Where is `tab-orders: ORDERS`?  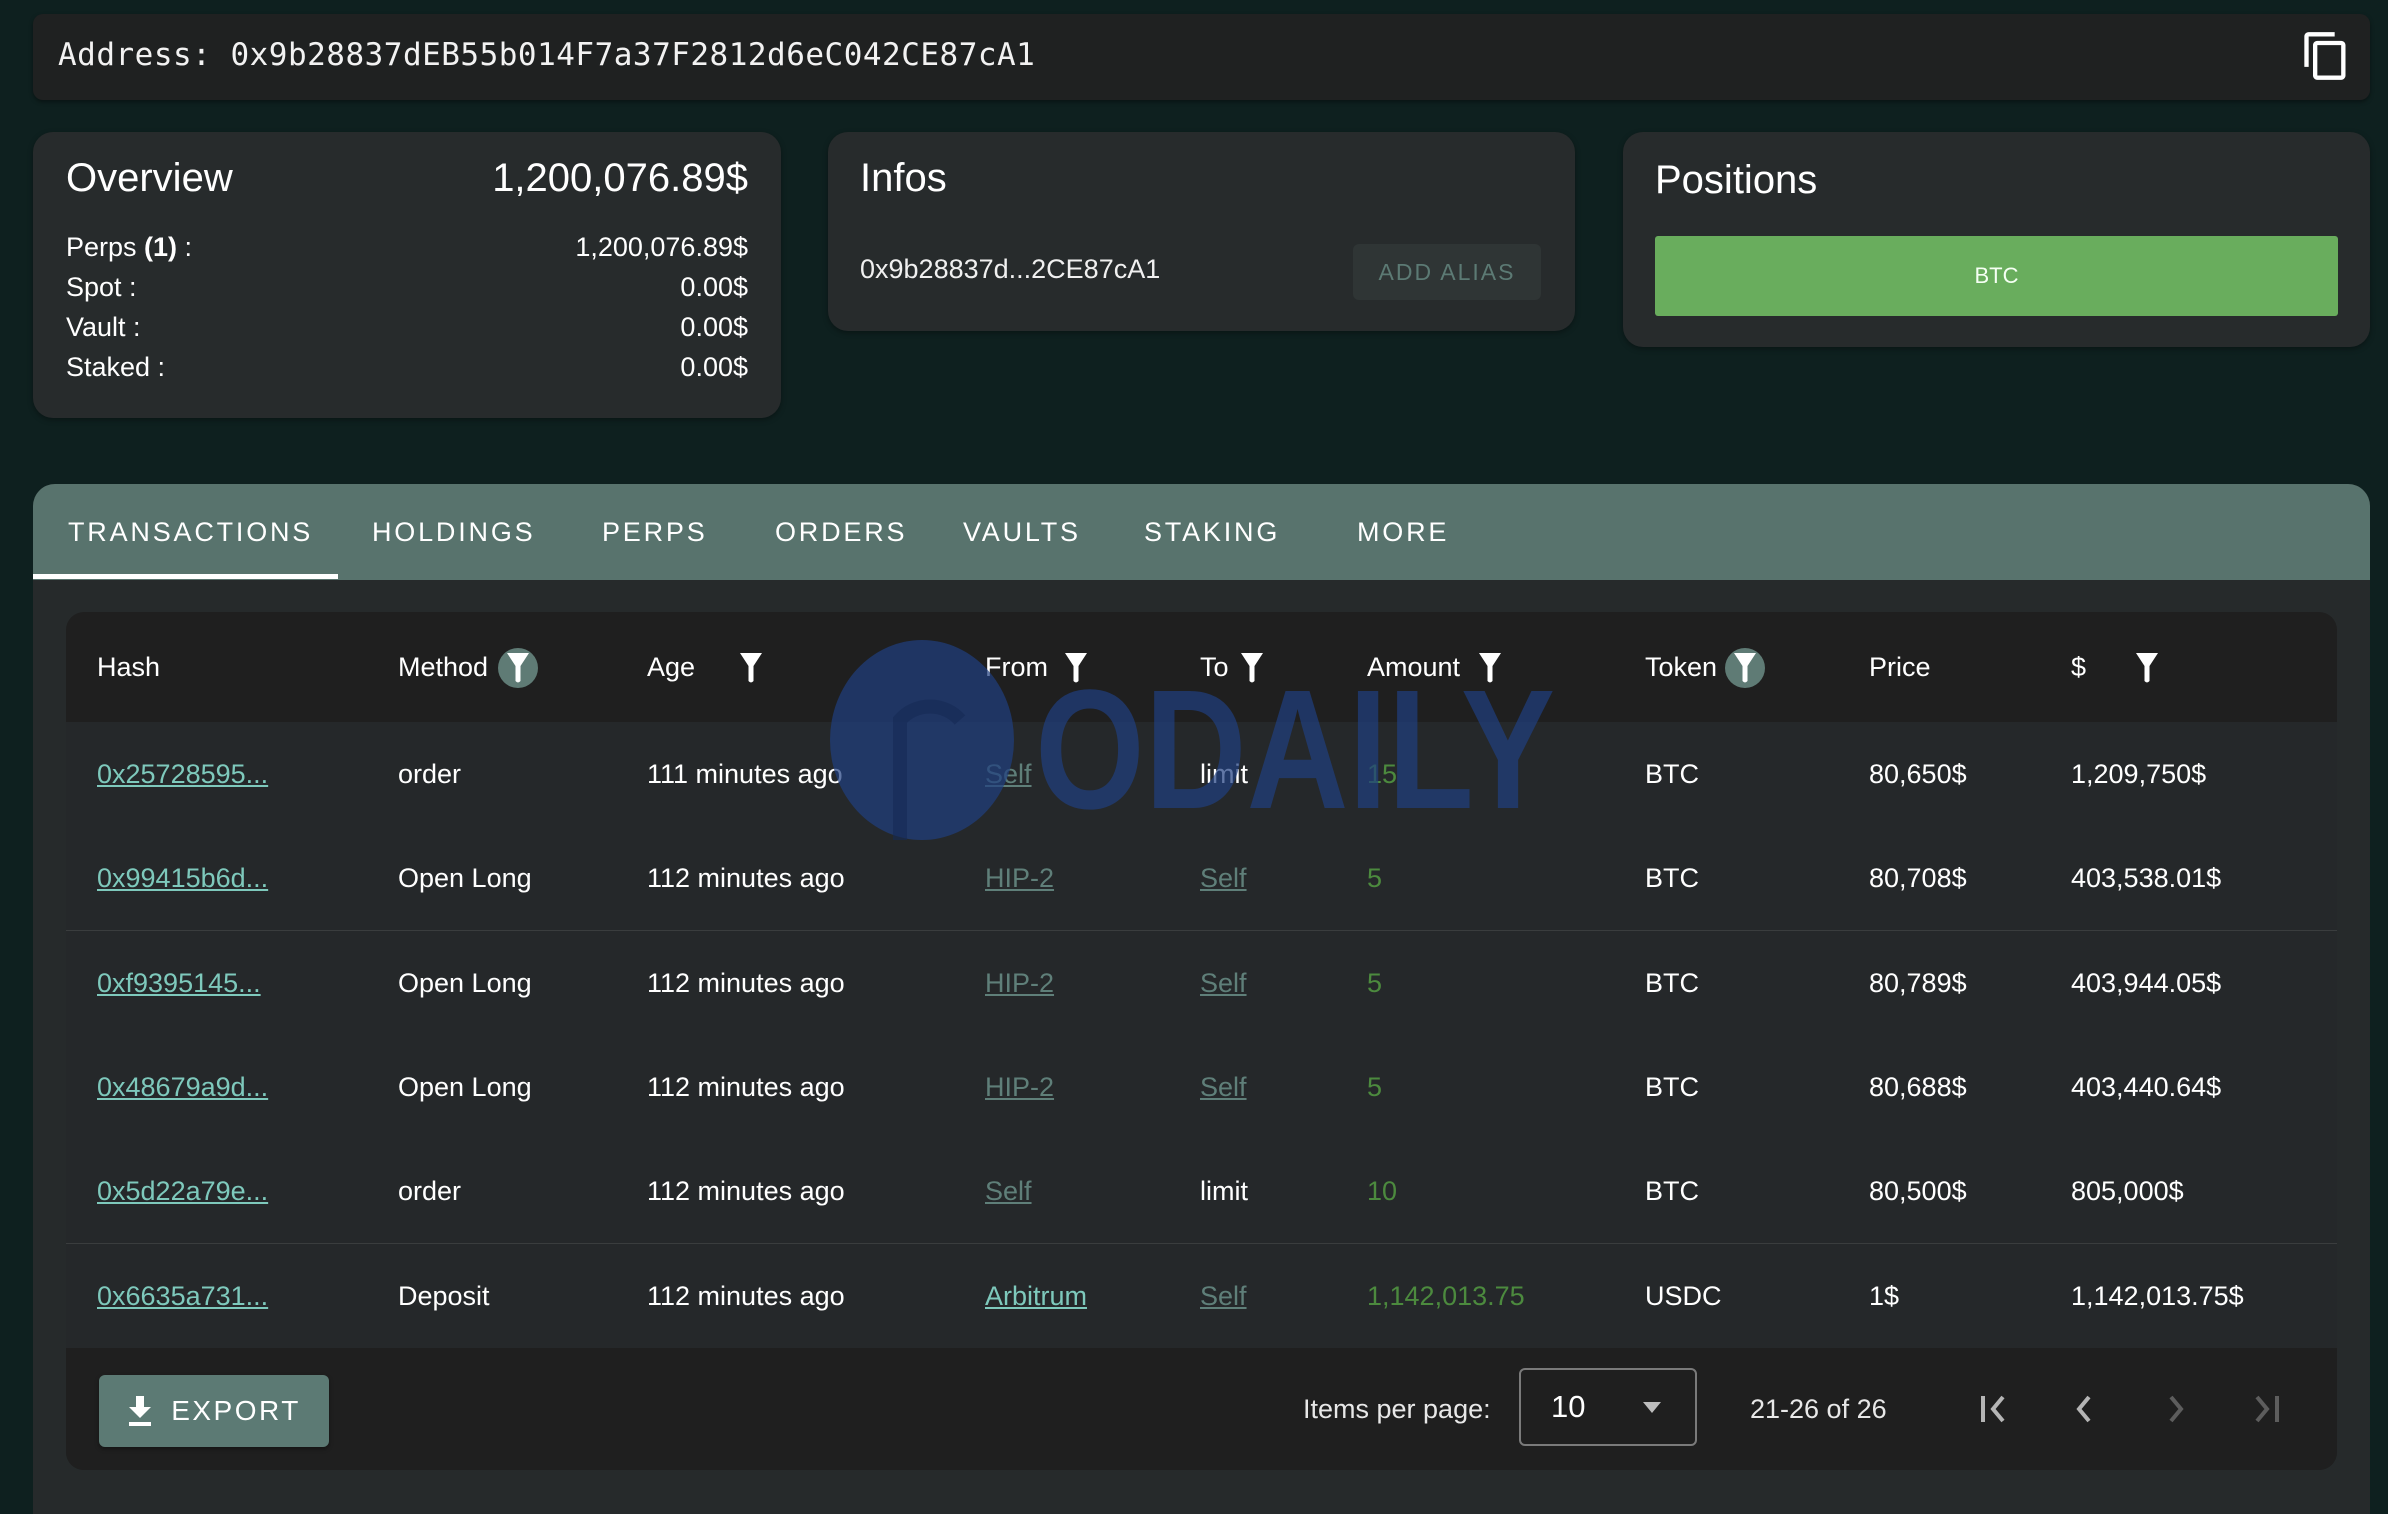 tab-orders: ORDERS is located at coordinates (841, 532).